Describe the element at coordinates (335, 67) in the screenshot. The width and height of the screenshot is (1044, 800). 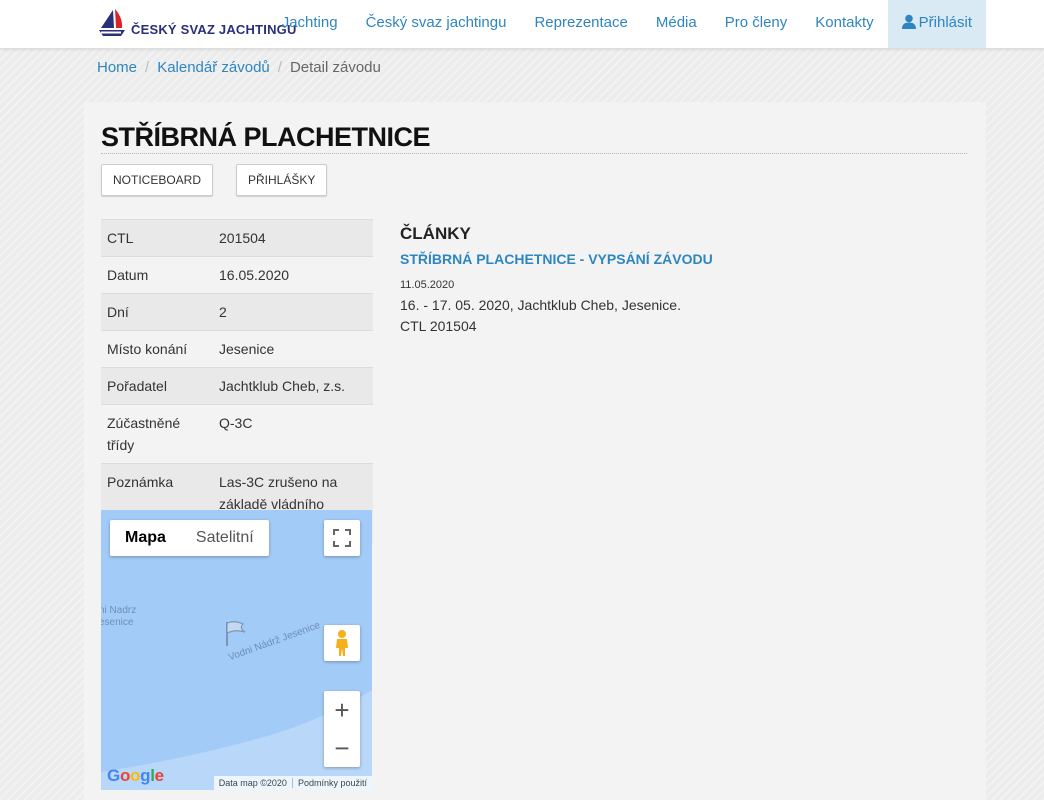
I see `breadcrumb-current: Detail závodu` at that location.